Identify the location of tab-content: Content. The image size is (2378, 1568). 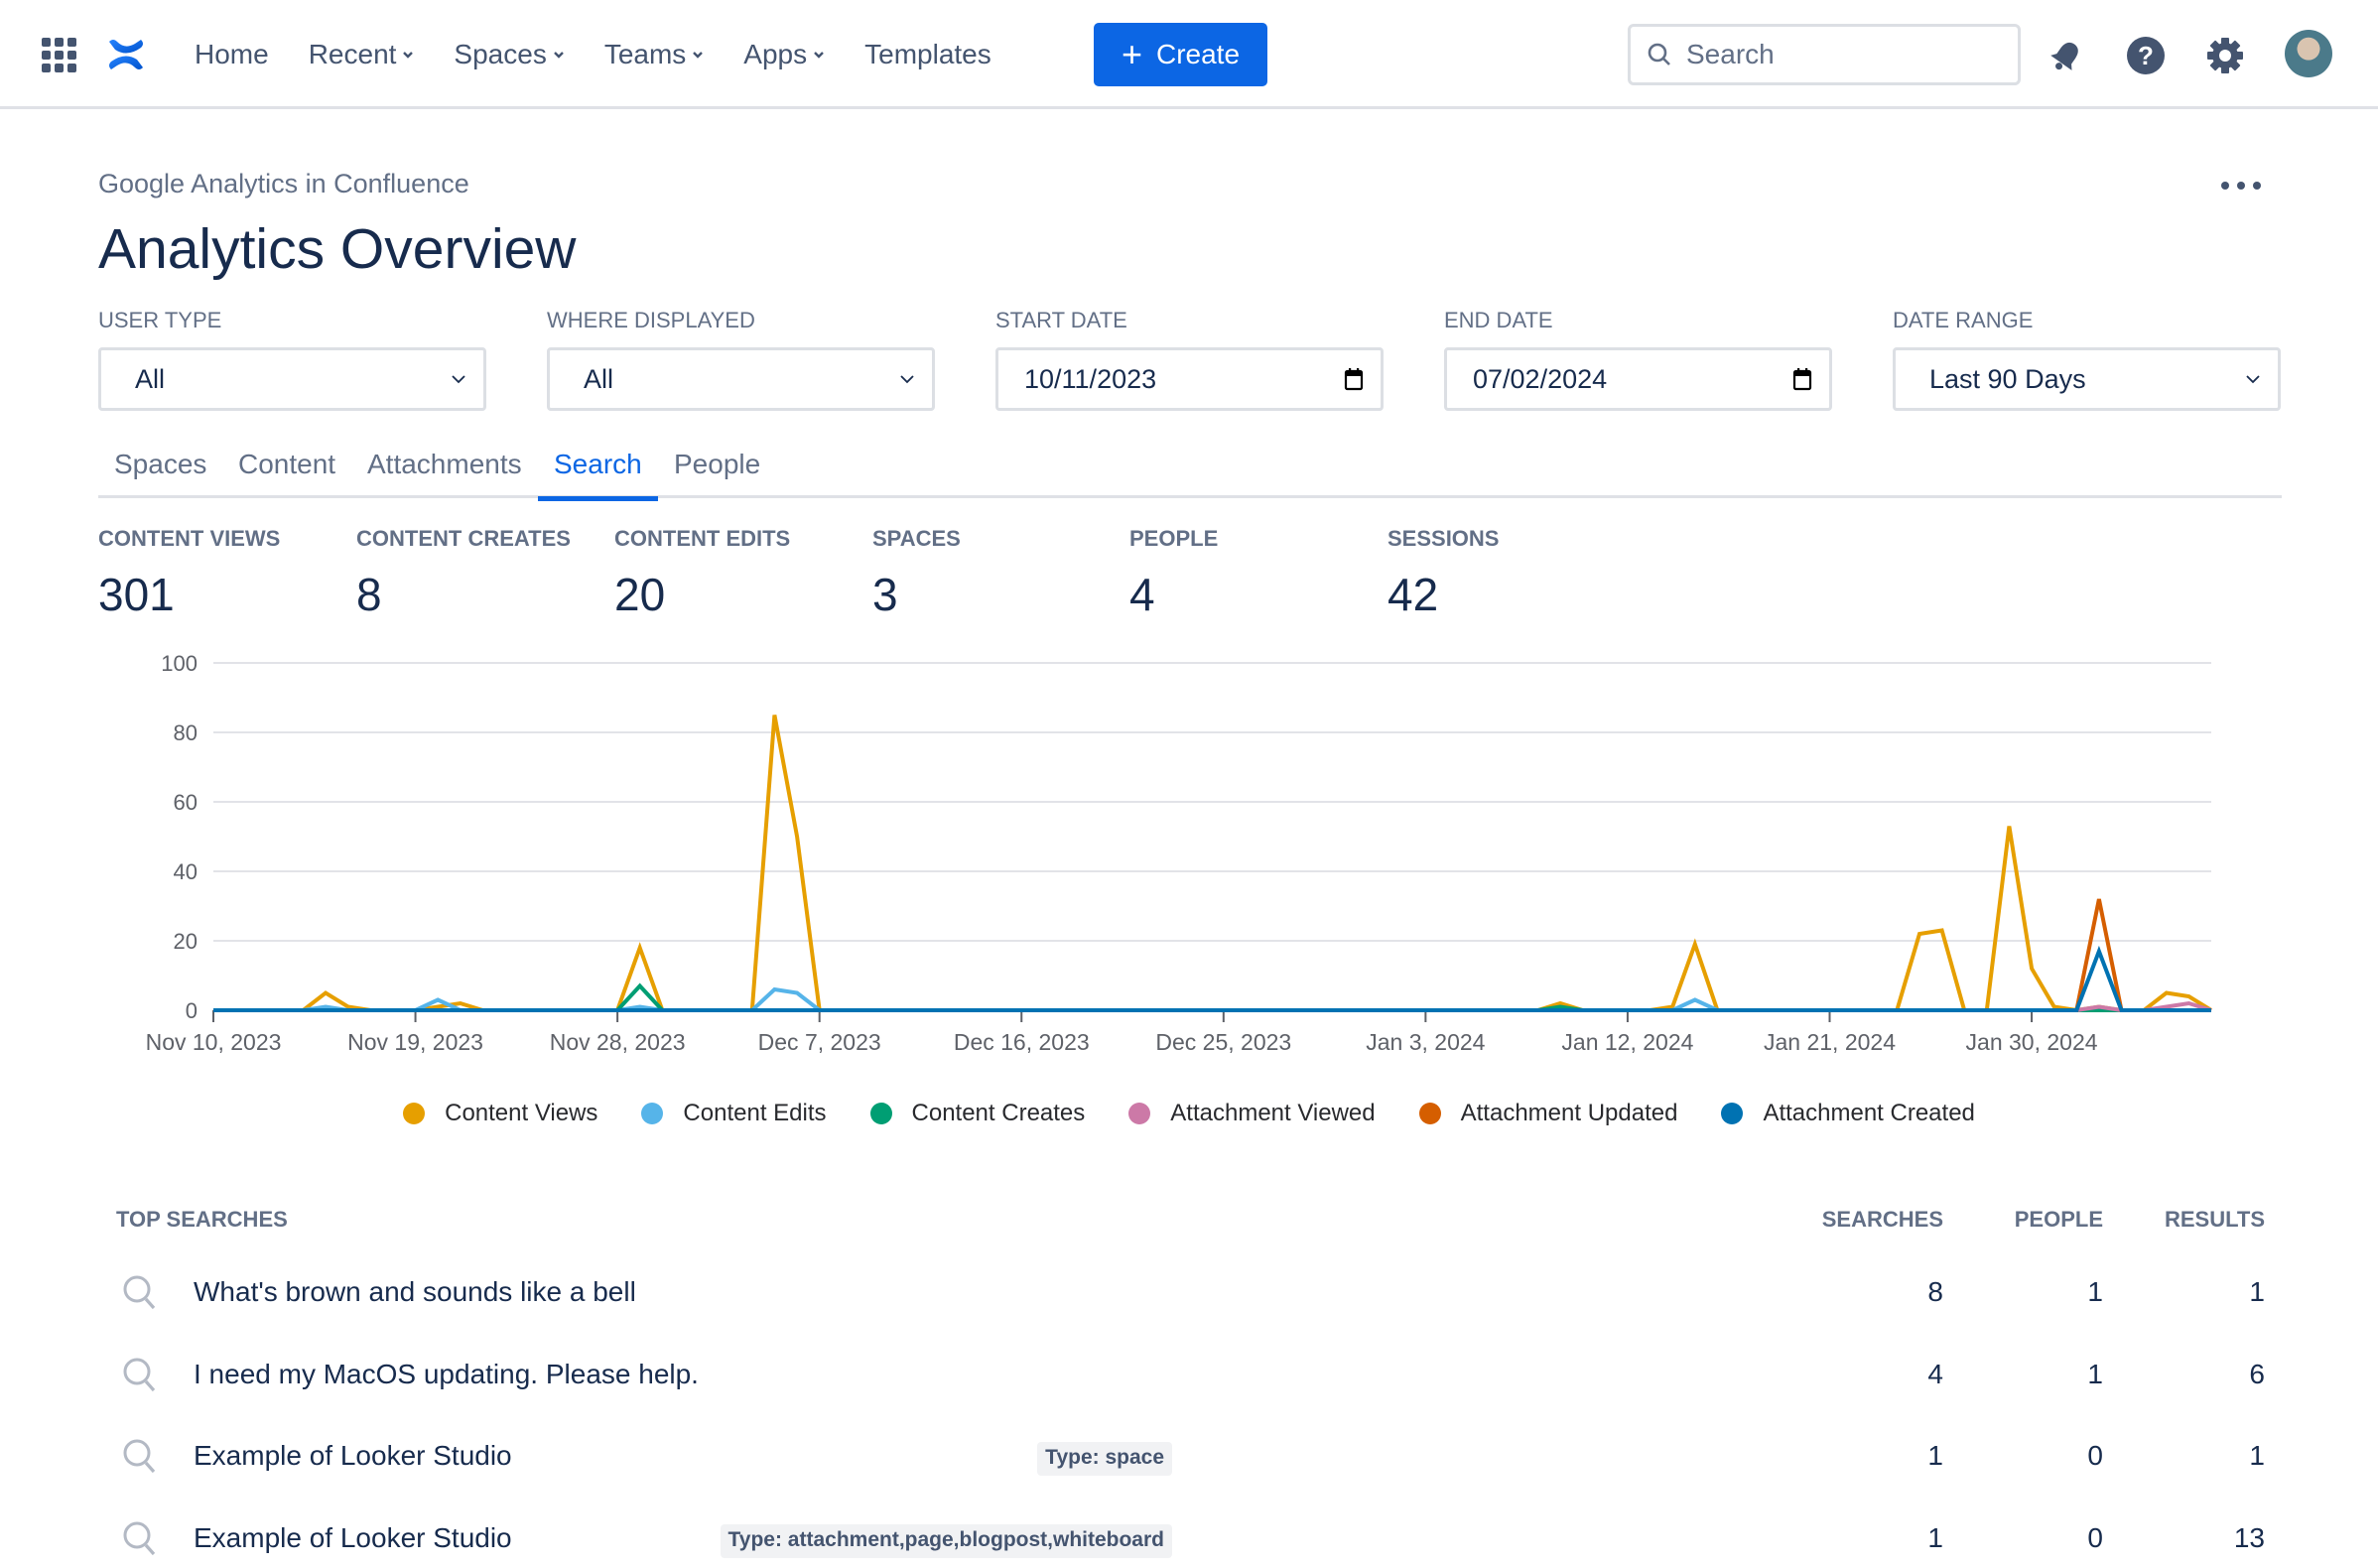
(286, 473).